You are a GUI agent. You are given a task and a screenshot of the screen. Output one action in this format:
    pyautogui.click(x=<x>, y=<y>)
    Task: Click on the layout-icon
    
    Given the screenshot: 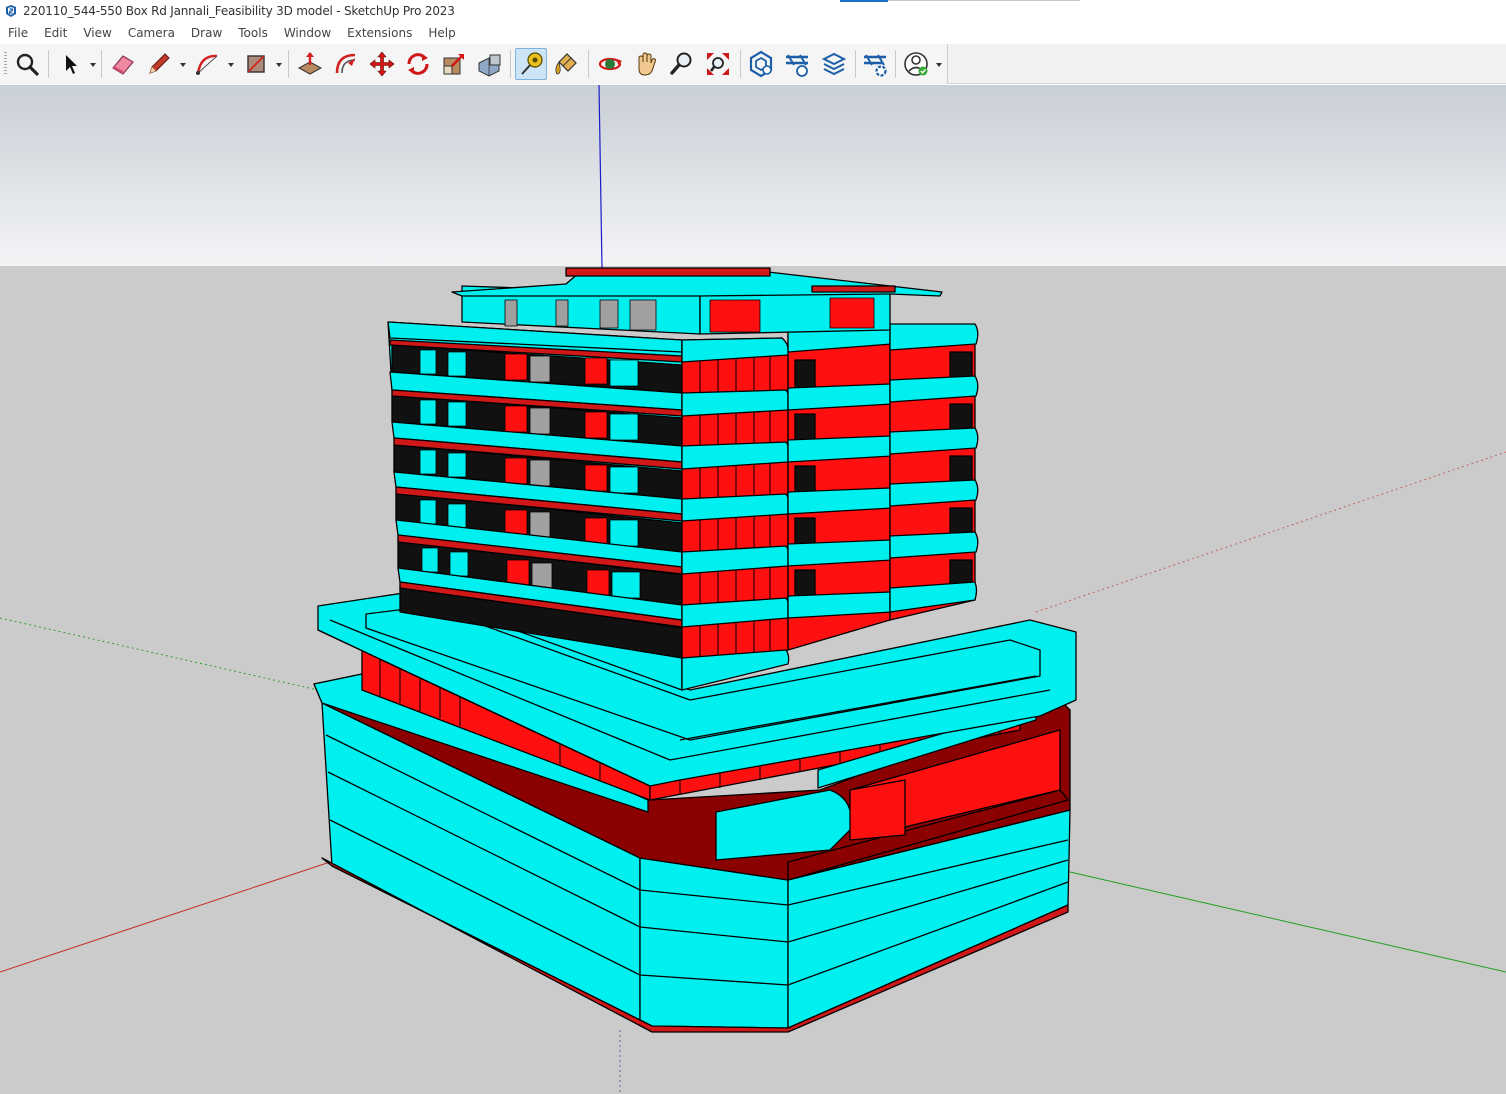 What is the action you would take?
    pyautogui.click(x=834, y=64)
    